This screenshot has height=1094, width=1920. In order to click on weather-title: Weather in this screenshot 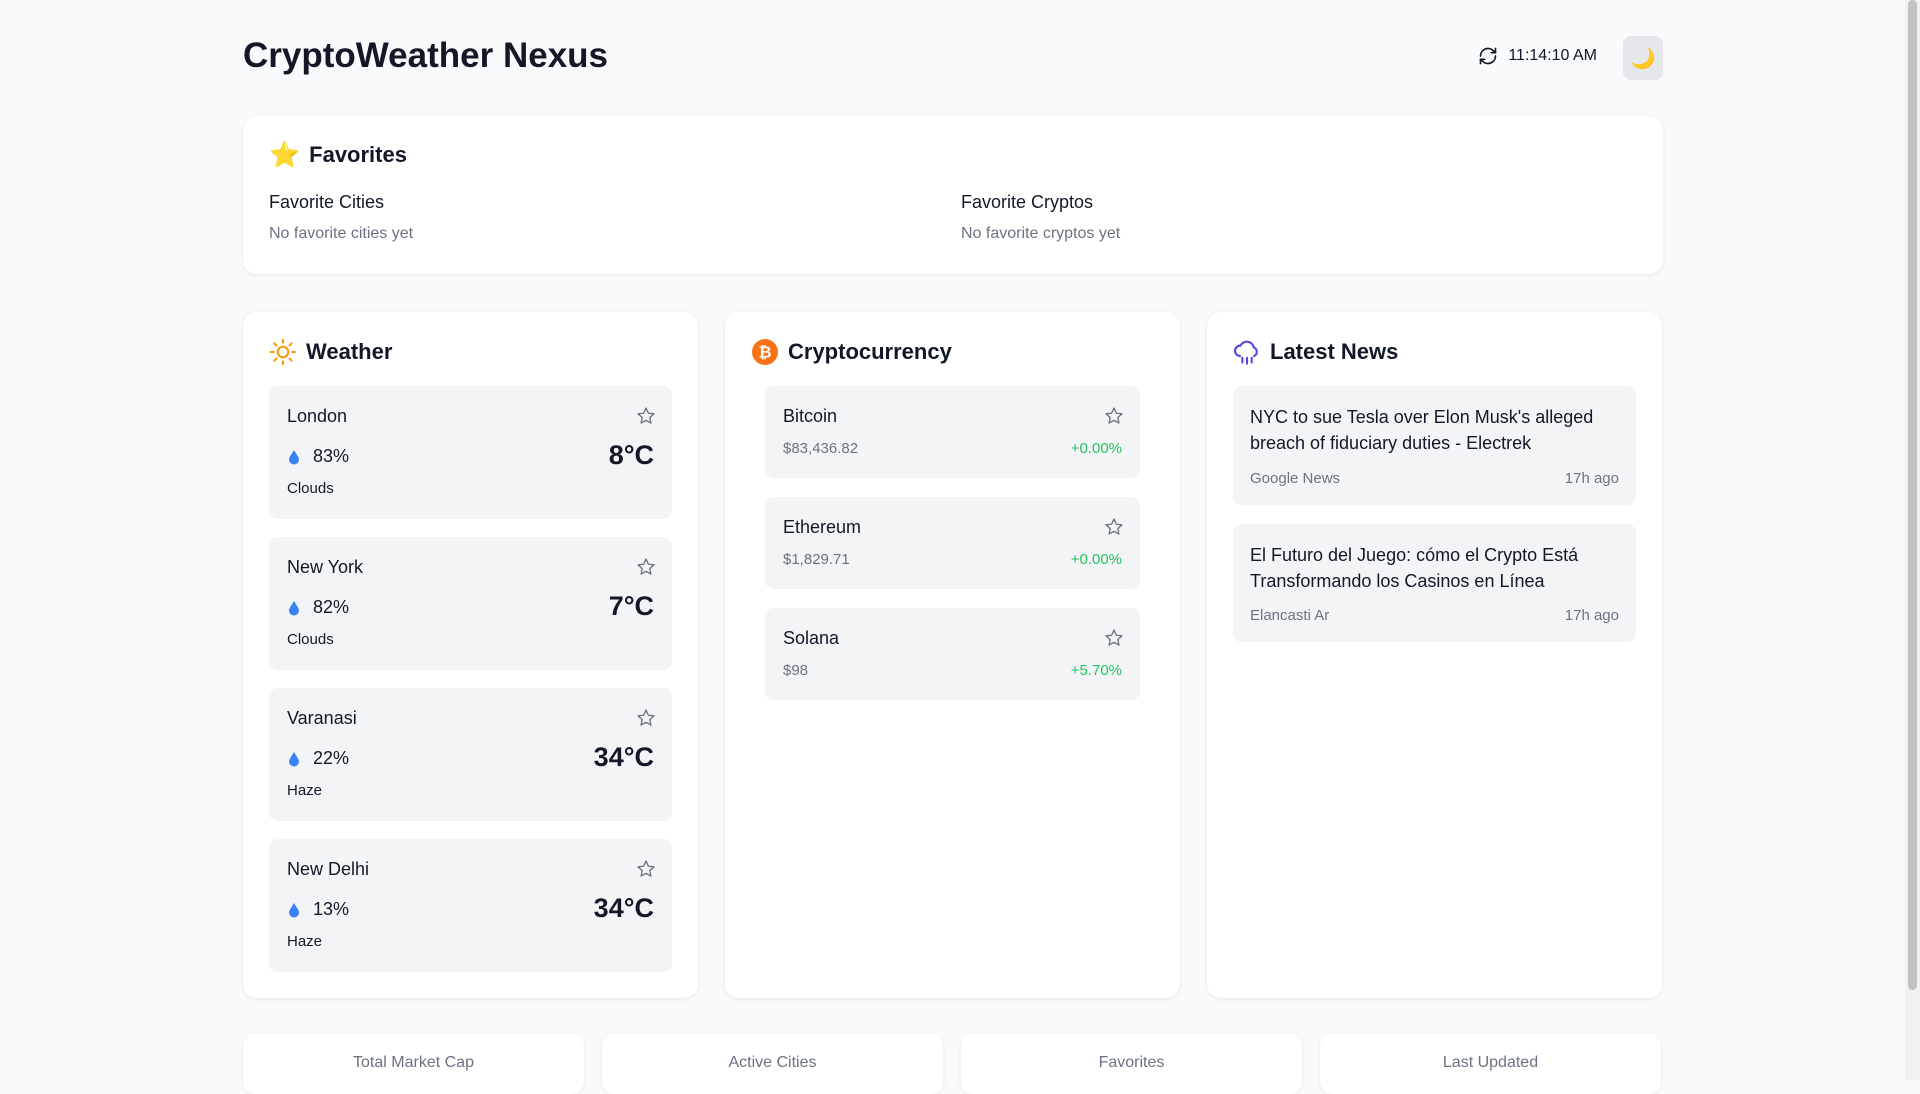, I will do `click(330, 352)`.